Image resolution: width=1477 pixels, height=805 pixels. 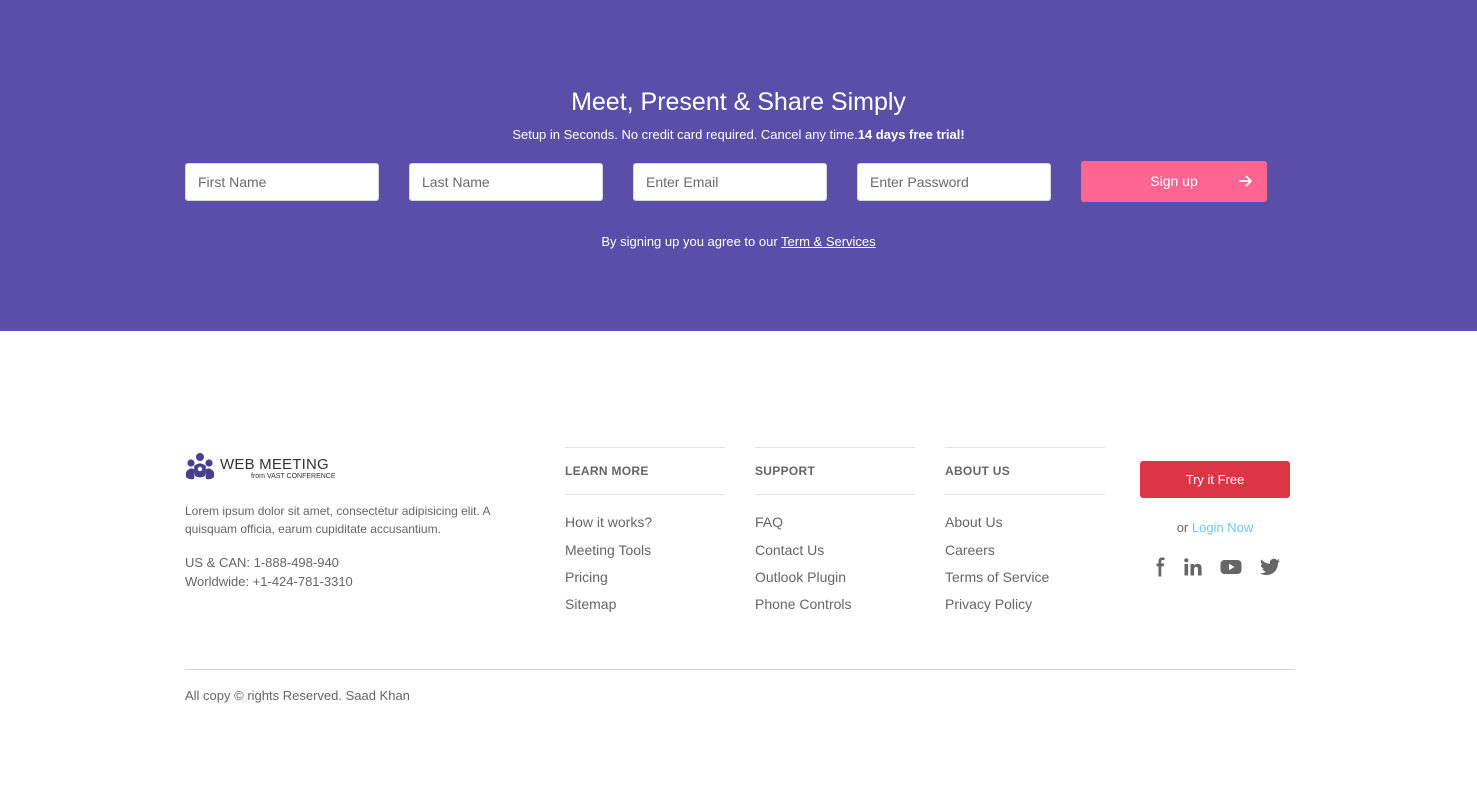 I want to click on try-it-free-button: Try it Free, so click(x=1215, y=479).